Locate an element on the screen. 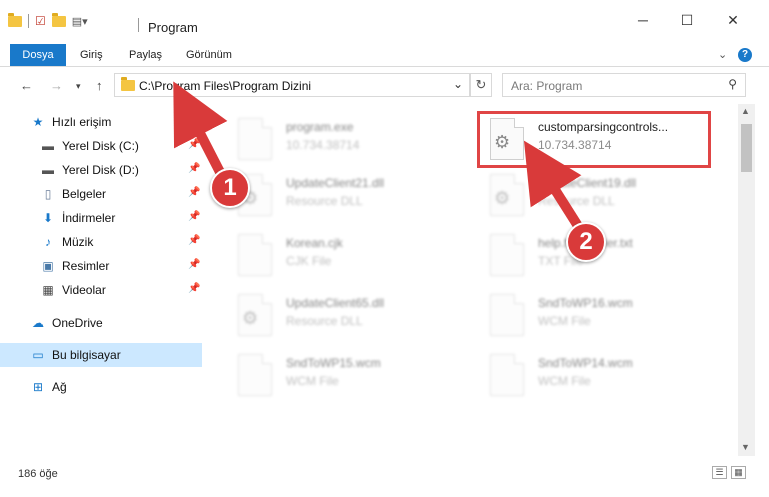 Image resolution: width=769 pixels, height=497 pixels. sidebar-item-label: Resimler is located at coordinates (86, 266).